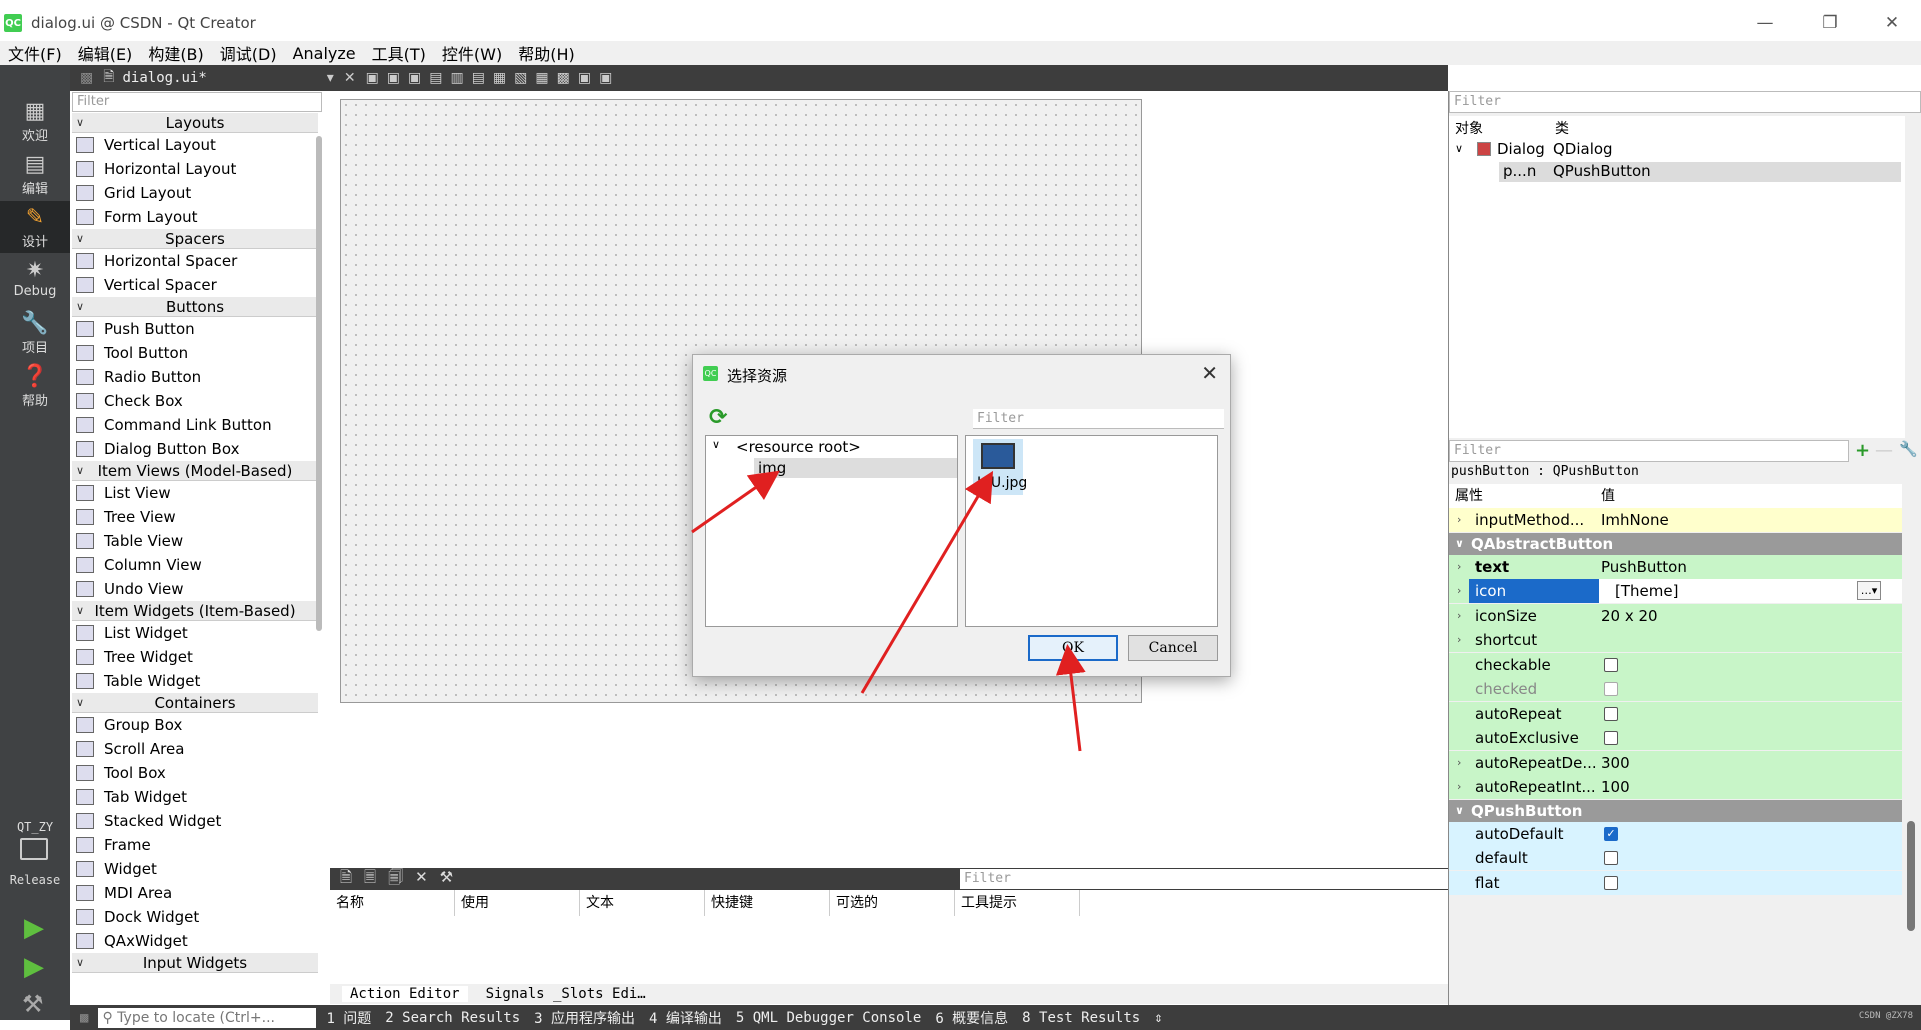 The image size is (1921, 1030). What do you see at coordinates (1635, 520) in the screenshot?
I see `property-value: ImhNone` at bounding box center [1635, 520].